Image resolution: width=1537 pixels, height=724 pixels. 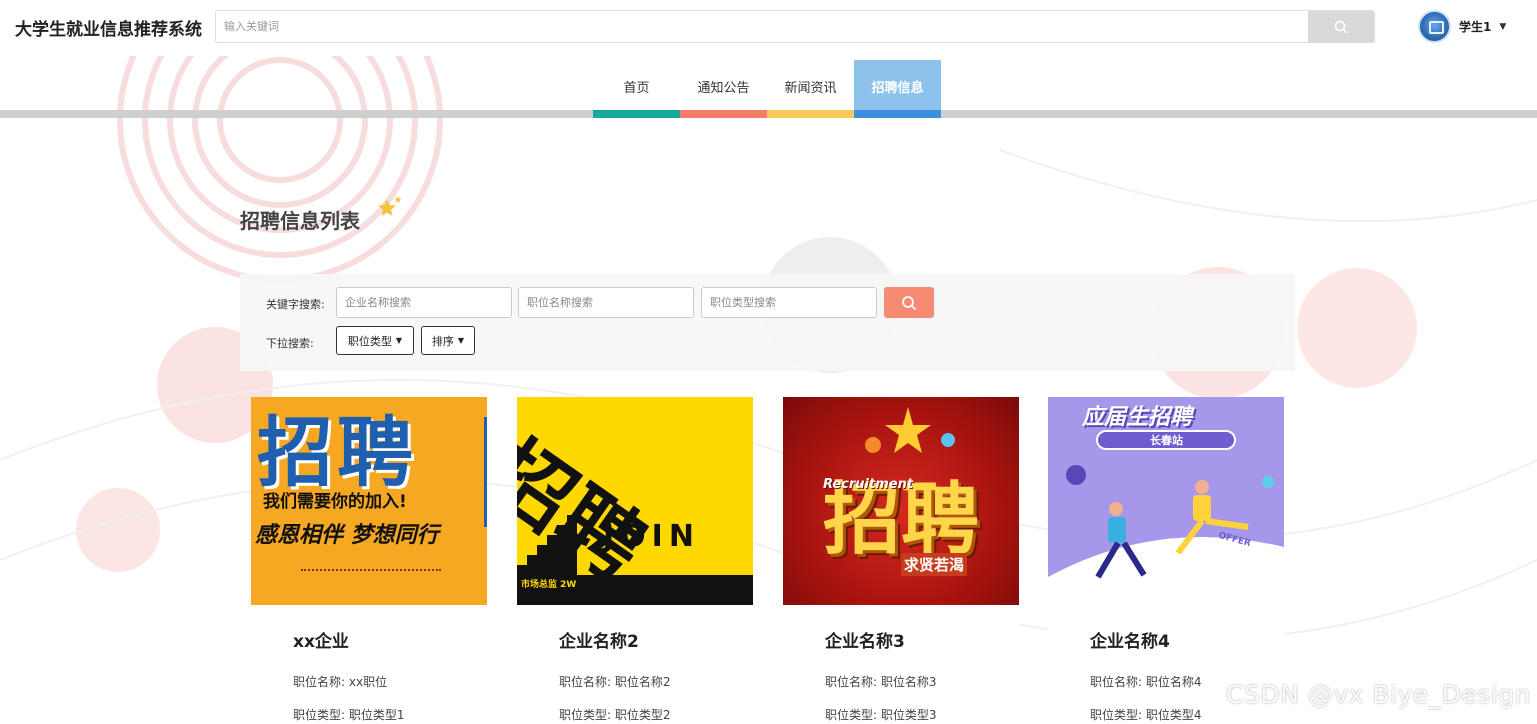 I want to click on position-value: 职位名称2, so click(x=642, y=682).